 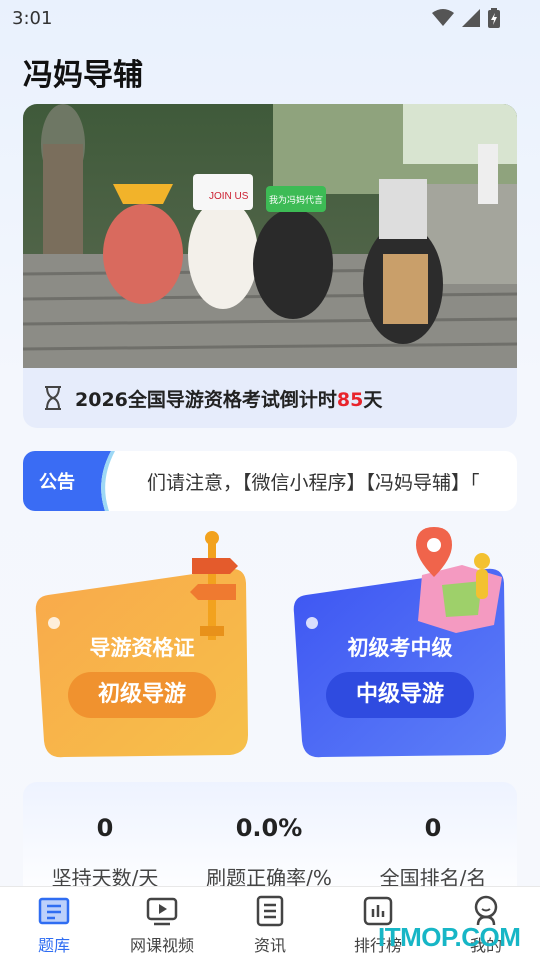 I want to click on status-icons, so click(x=466, y=18).